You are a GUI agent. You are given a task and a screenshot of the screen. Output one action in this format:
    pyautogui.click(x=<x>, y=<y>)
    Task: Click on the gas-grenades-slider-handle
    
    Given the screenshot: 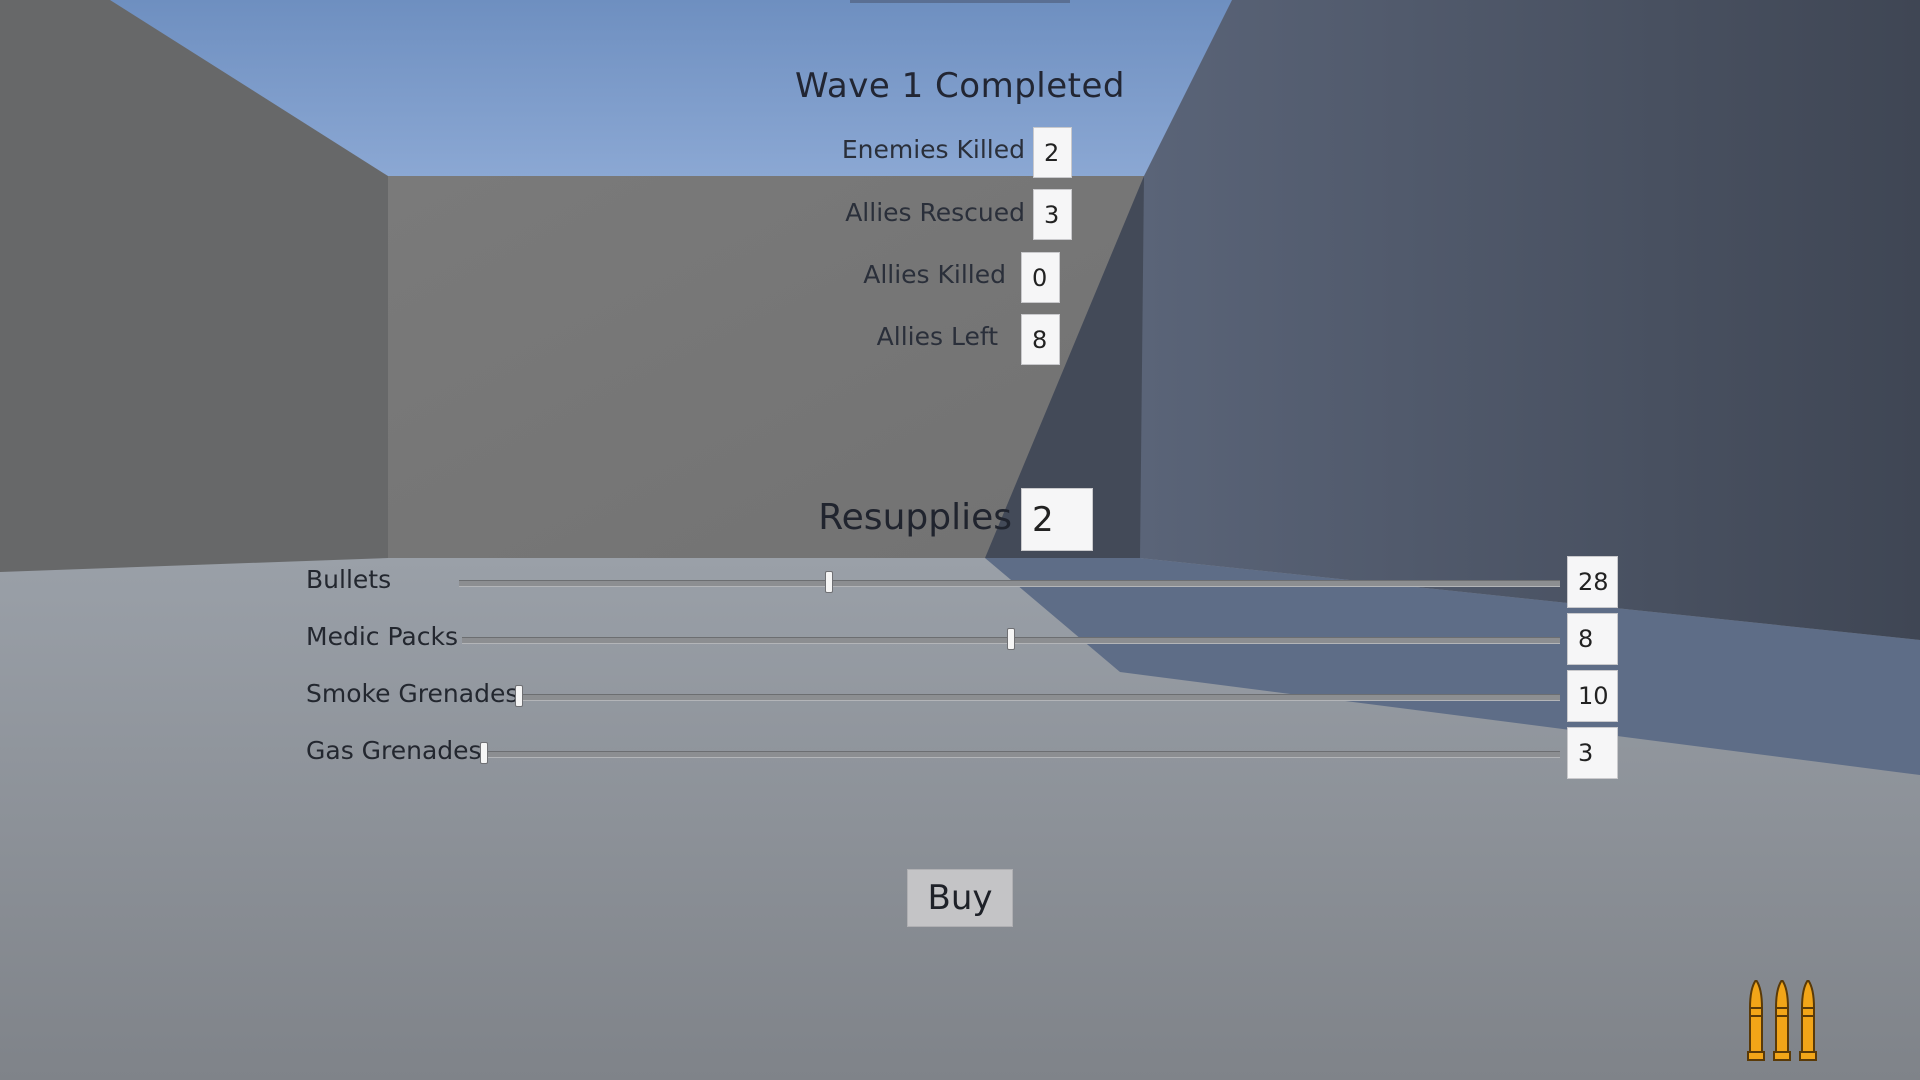 What is the action you would take?
    pyautogui.click(x=484, y=753)
    